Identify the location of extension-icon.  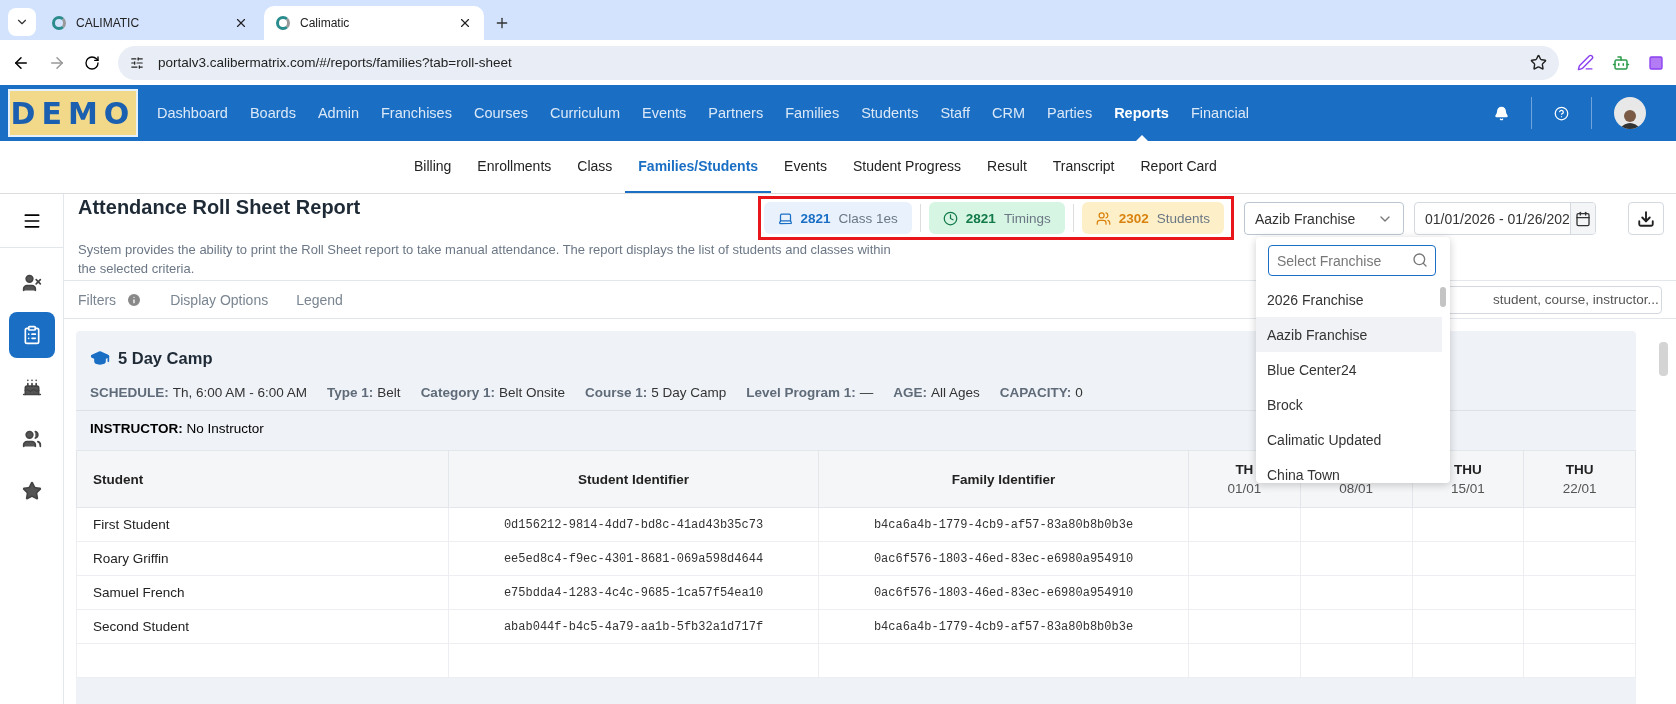
(1656, 62).